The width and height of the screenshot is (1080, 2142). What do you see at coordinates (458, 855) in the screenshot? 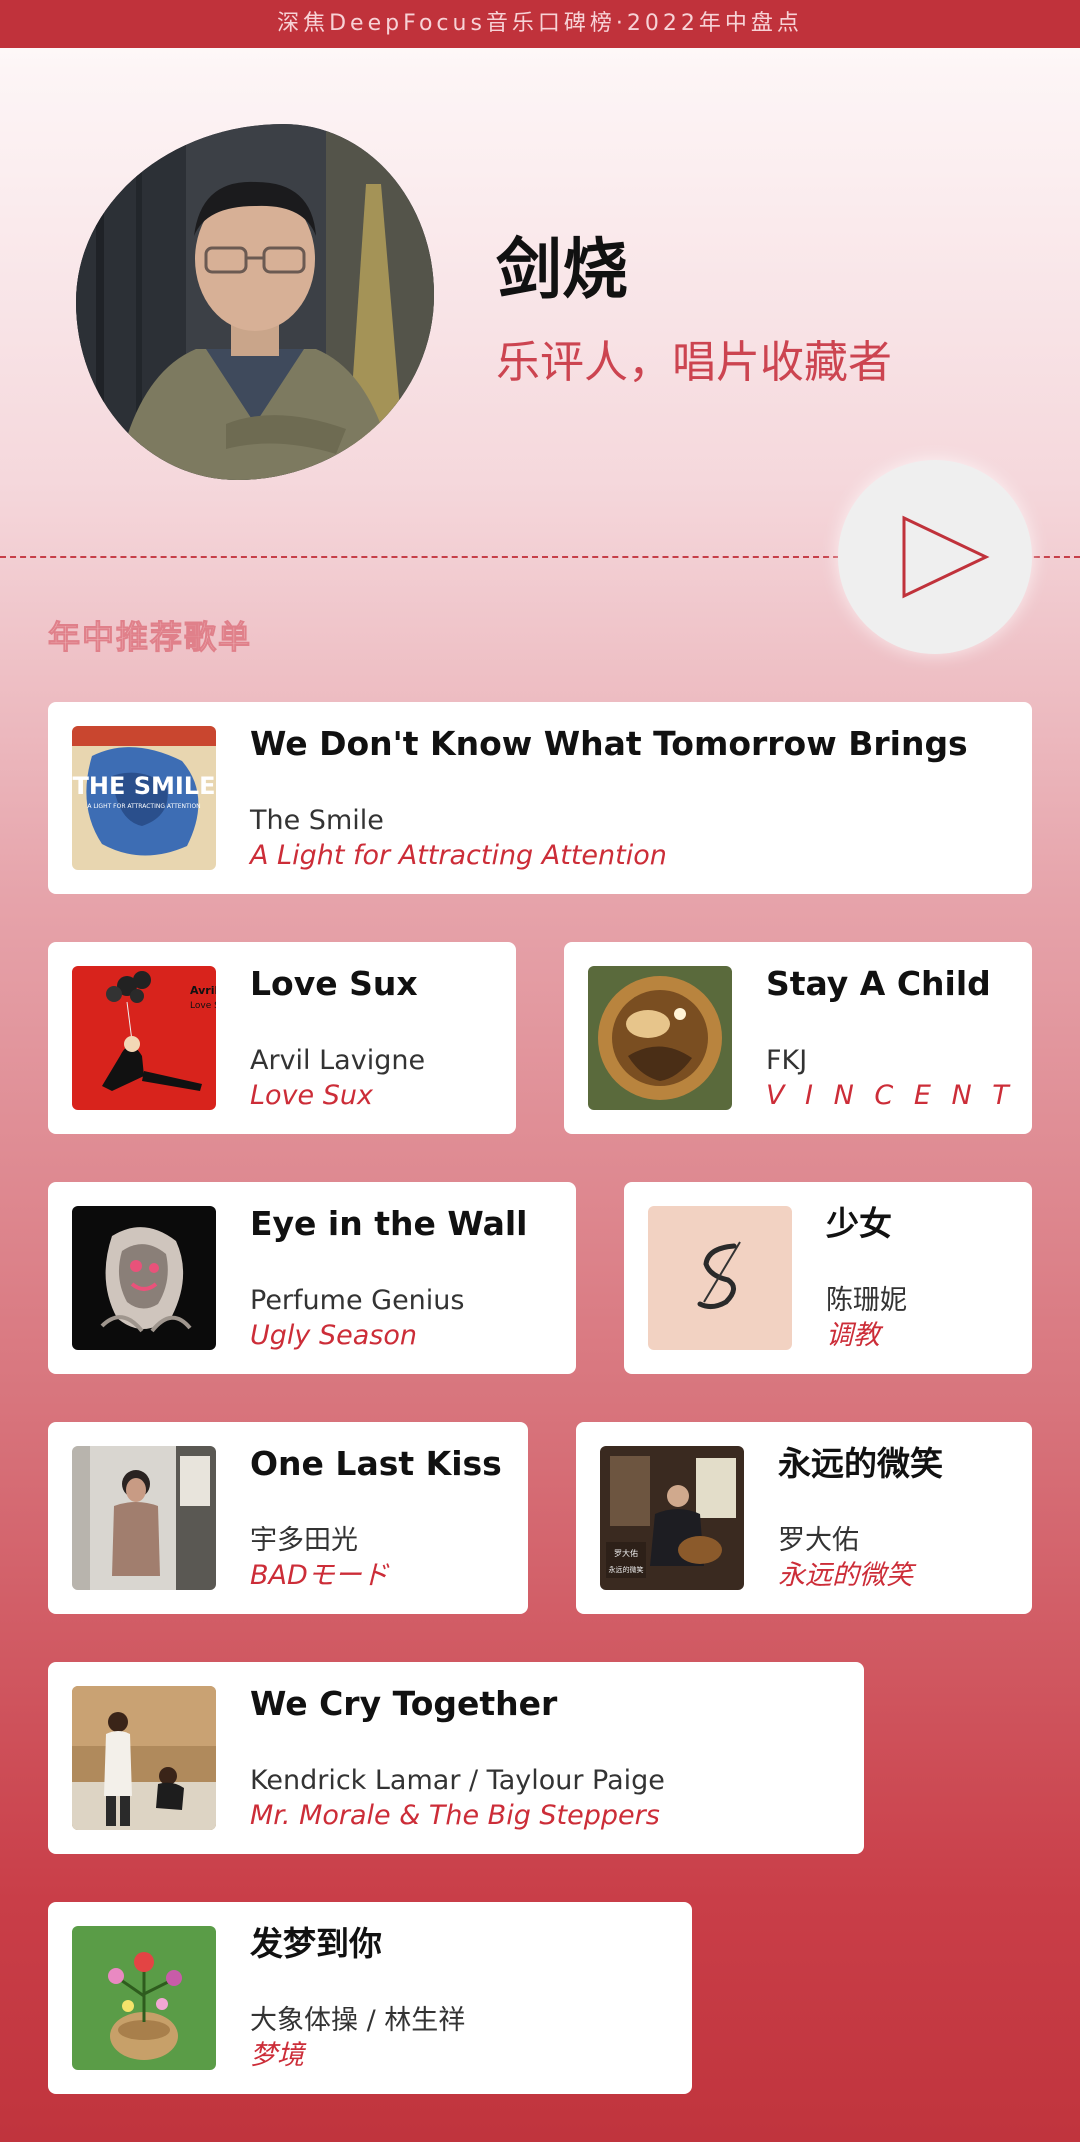
I see `song-album: A Light for Attracting Attention` at bounding box center [458, 855].